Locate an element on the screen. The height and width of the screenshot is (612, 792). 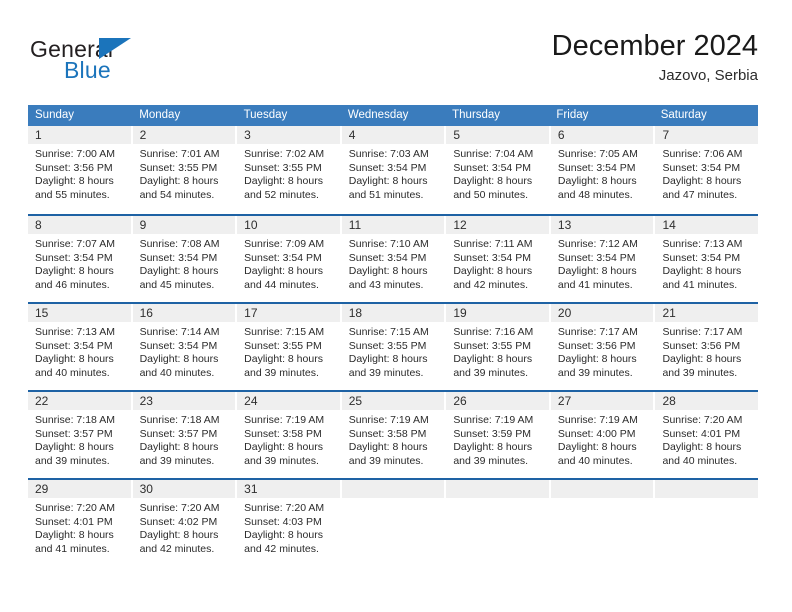
day-number: 16 is located at coordinates (184, 313).